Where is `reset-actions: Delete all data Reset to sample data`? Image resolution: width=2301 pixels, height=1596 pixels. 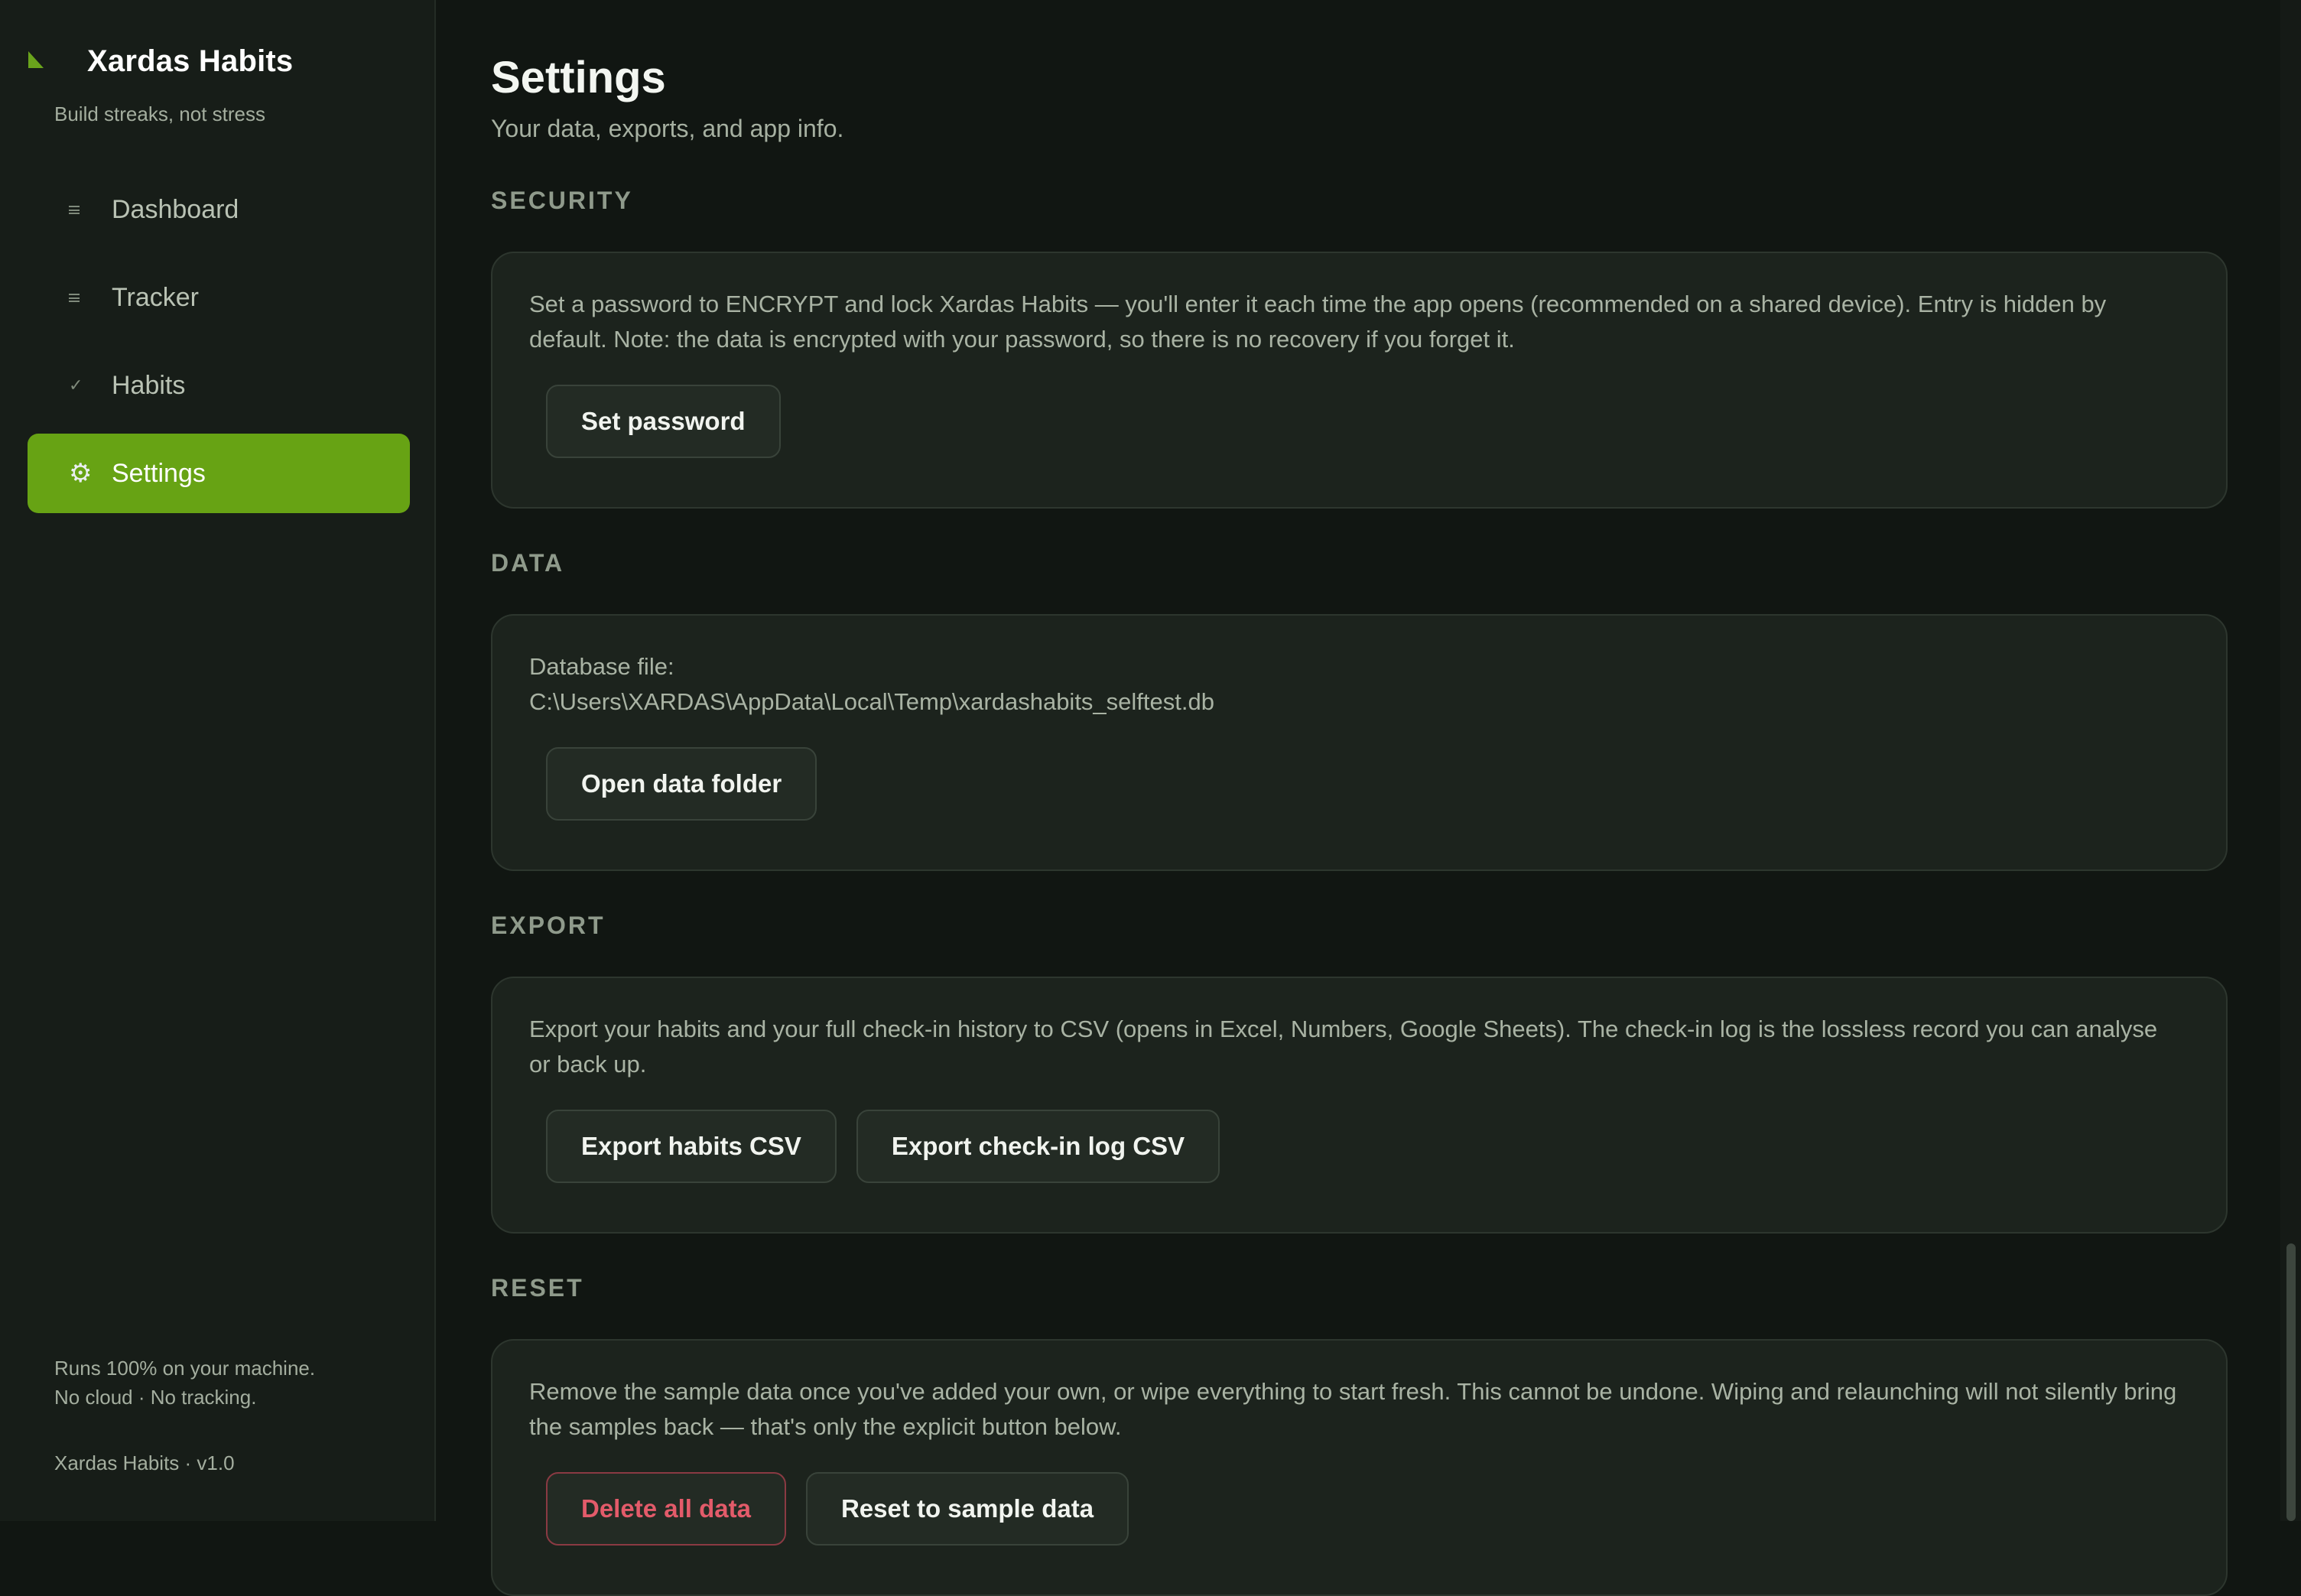 reset-actions: Delete all data Reset to sample data is located at coordinates (837, 1509).